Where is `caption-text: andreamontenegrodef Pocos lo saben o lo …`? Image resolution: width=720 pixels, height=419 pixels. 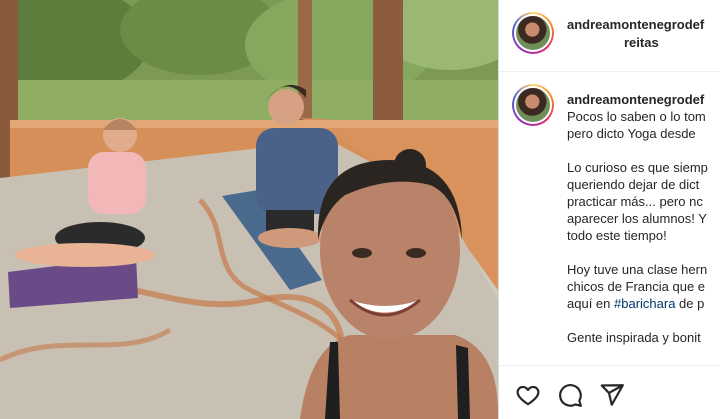
caption-text: andreamontenegrodef Pocos lo saben o lo … is located at coordinates (643, 227).